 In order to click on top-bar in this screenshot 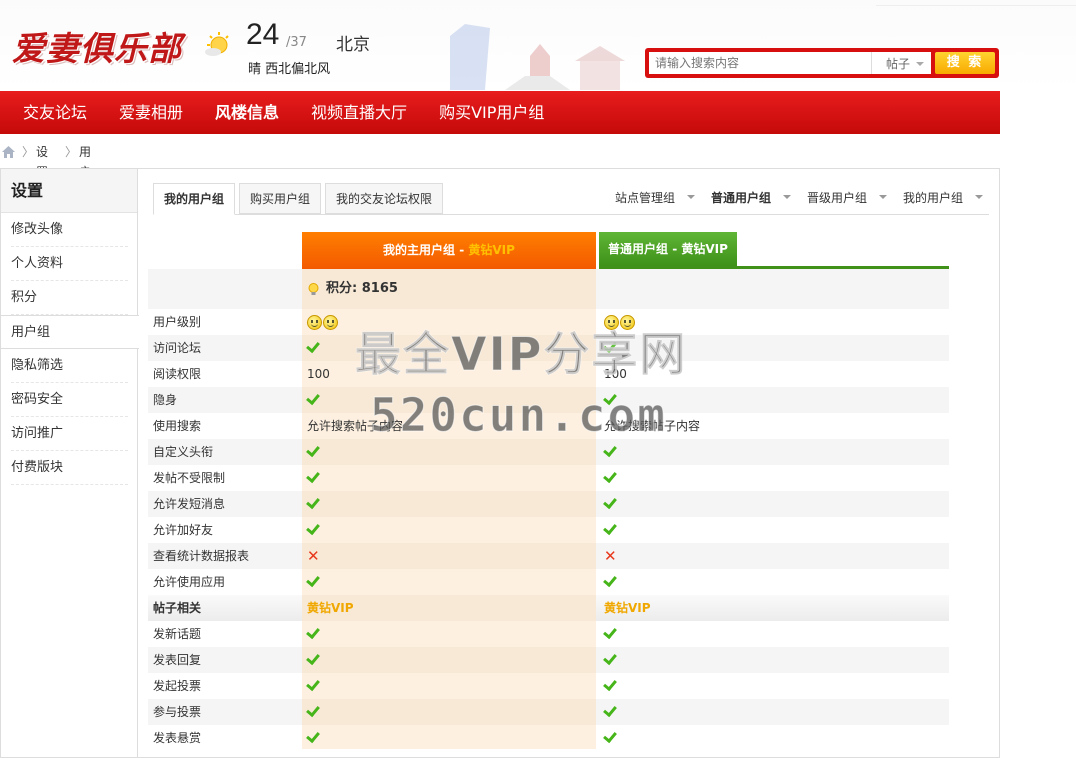, I will do `click(976, 3)`.